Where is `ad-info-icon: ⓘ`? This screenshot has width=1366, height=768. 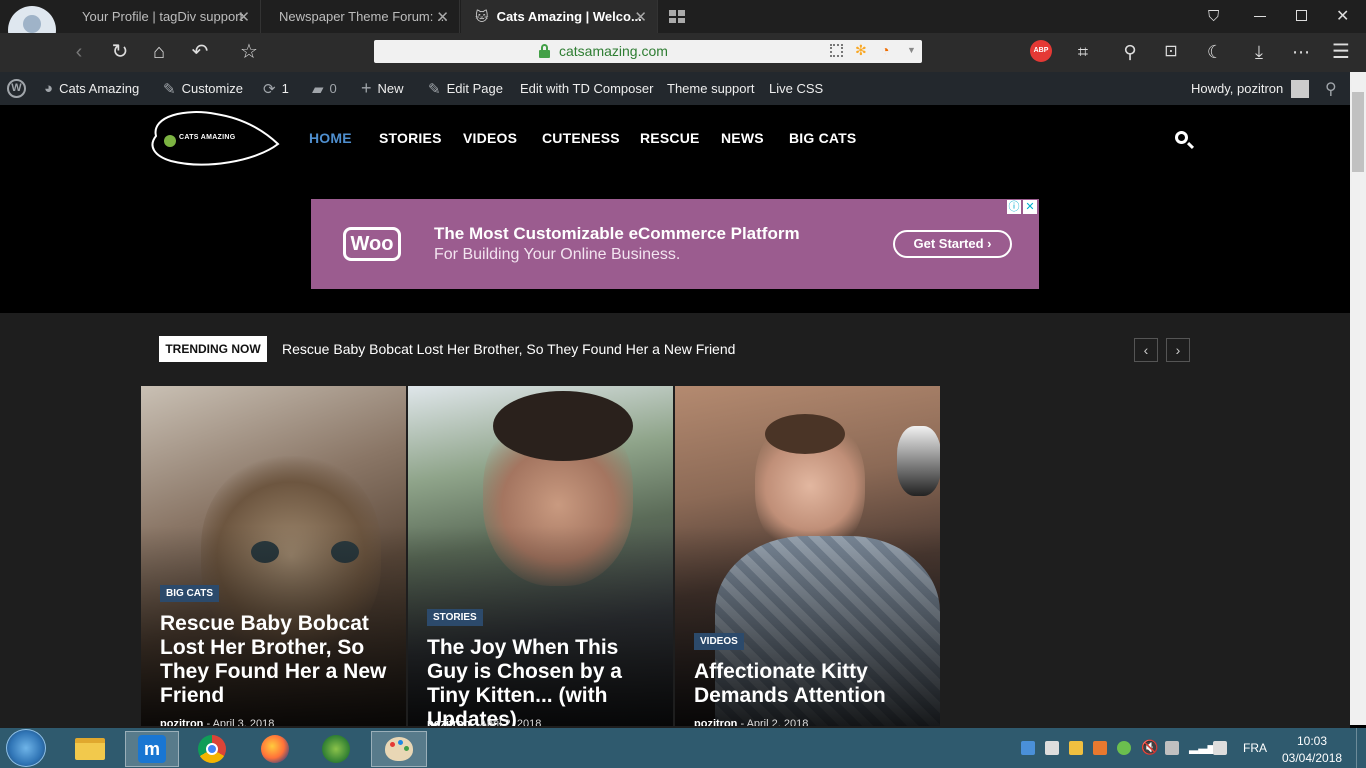 ad-info-icon: ⓘ is located at coordinates (1014, 207).